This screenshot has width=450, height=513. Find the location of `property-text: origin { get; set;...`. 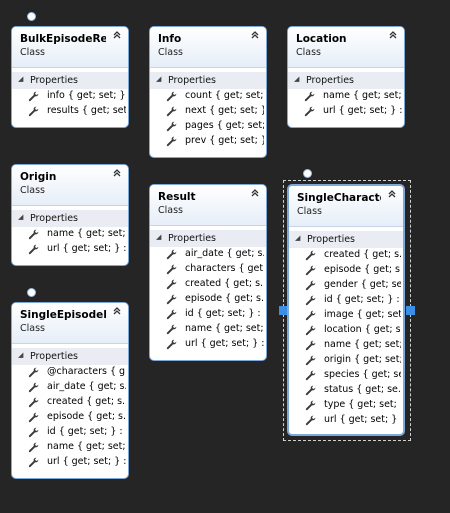

property-text: origin { get; set;... is located at coordinates (362, 359).